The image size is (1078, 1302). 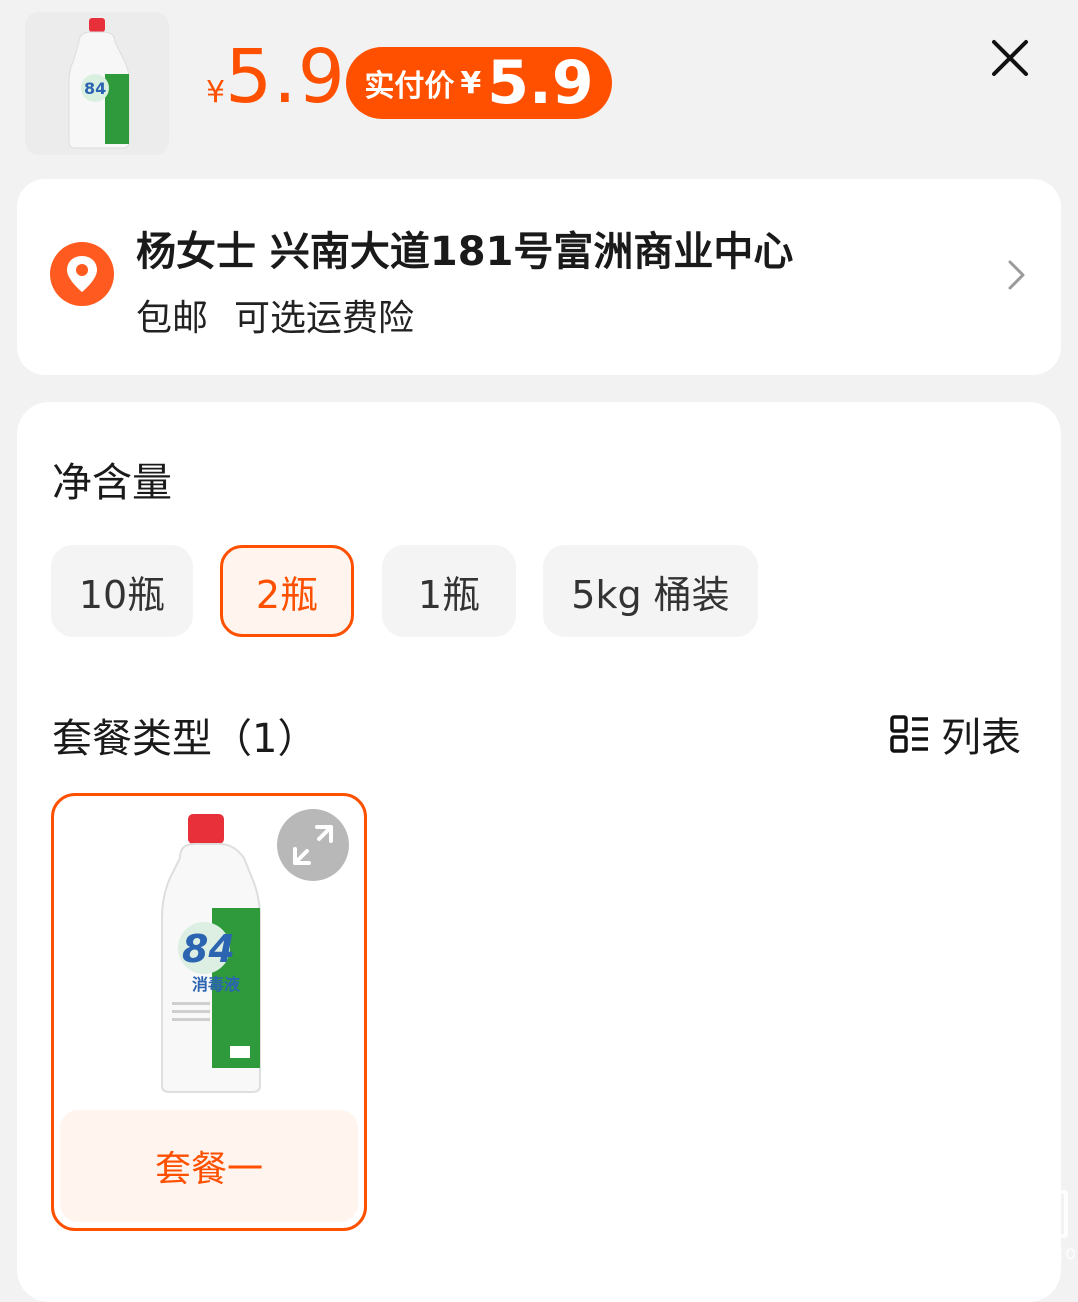 I want to click on shipping-info: 包邮 可选运费险, so click(x=275, y=315).